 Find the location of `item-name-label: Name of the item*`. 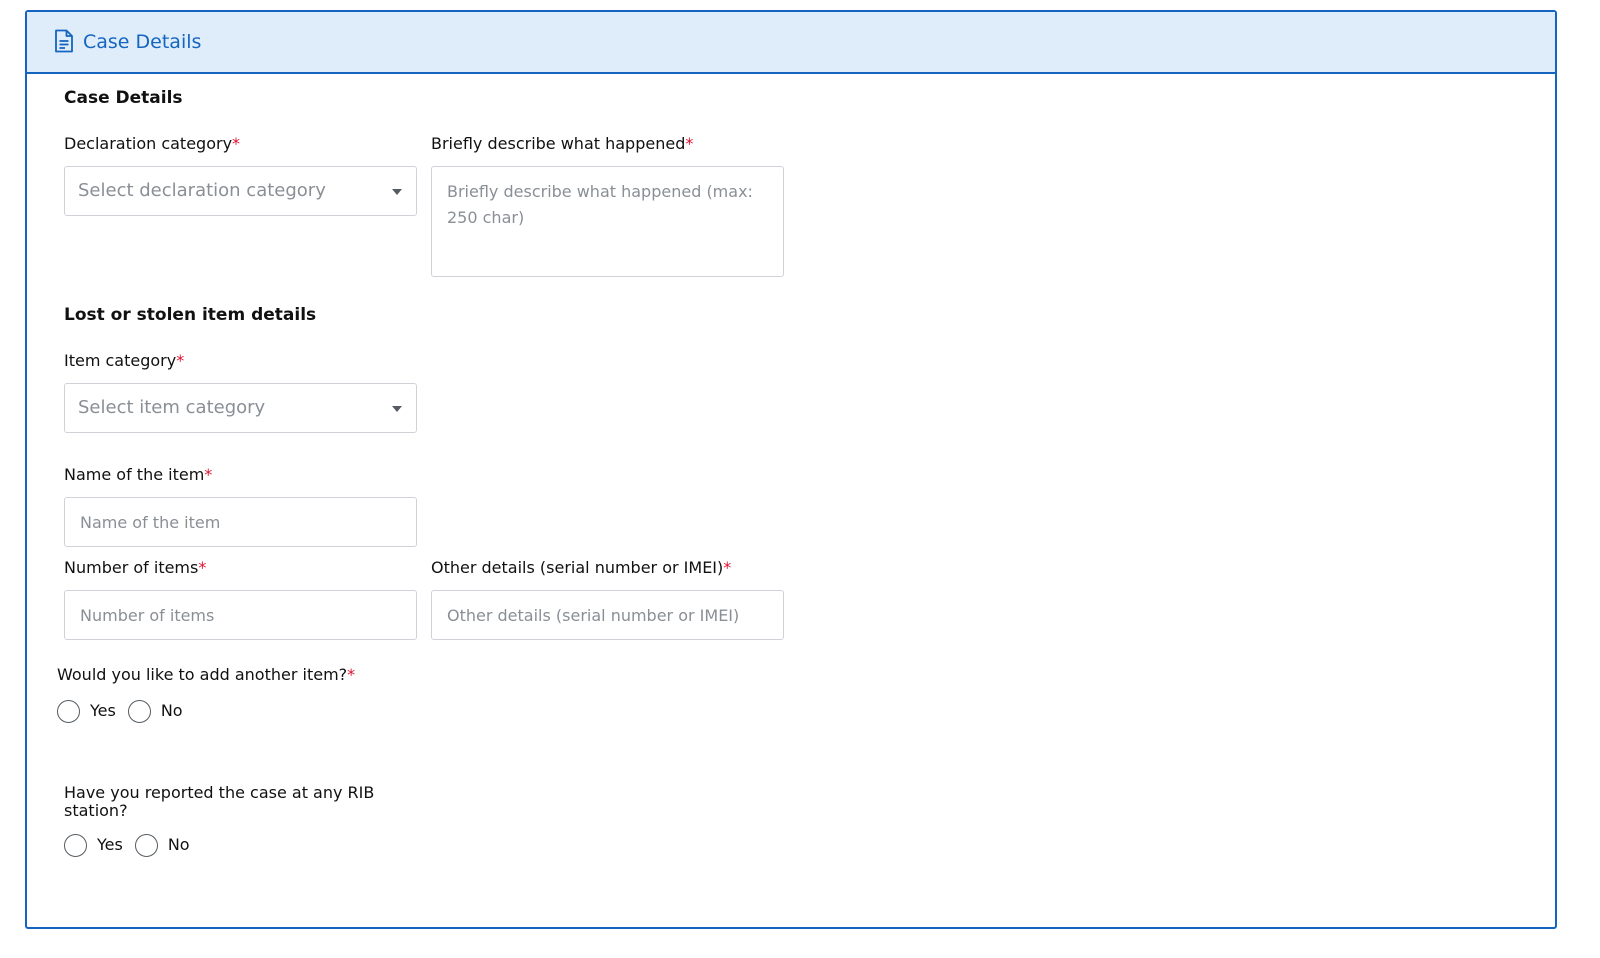

item-name-label: Name of the item* is located at coordinates (138, 475).